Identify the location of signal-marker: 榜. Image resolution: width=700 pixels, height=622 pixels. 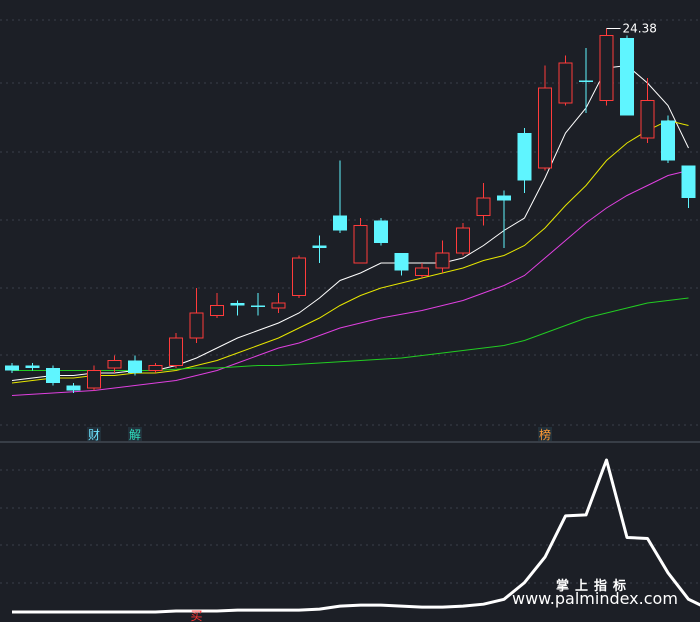
(545, 434).